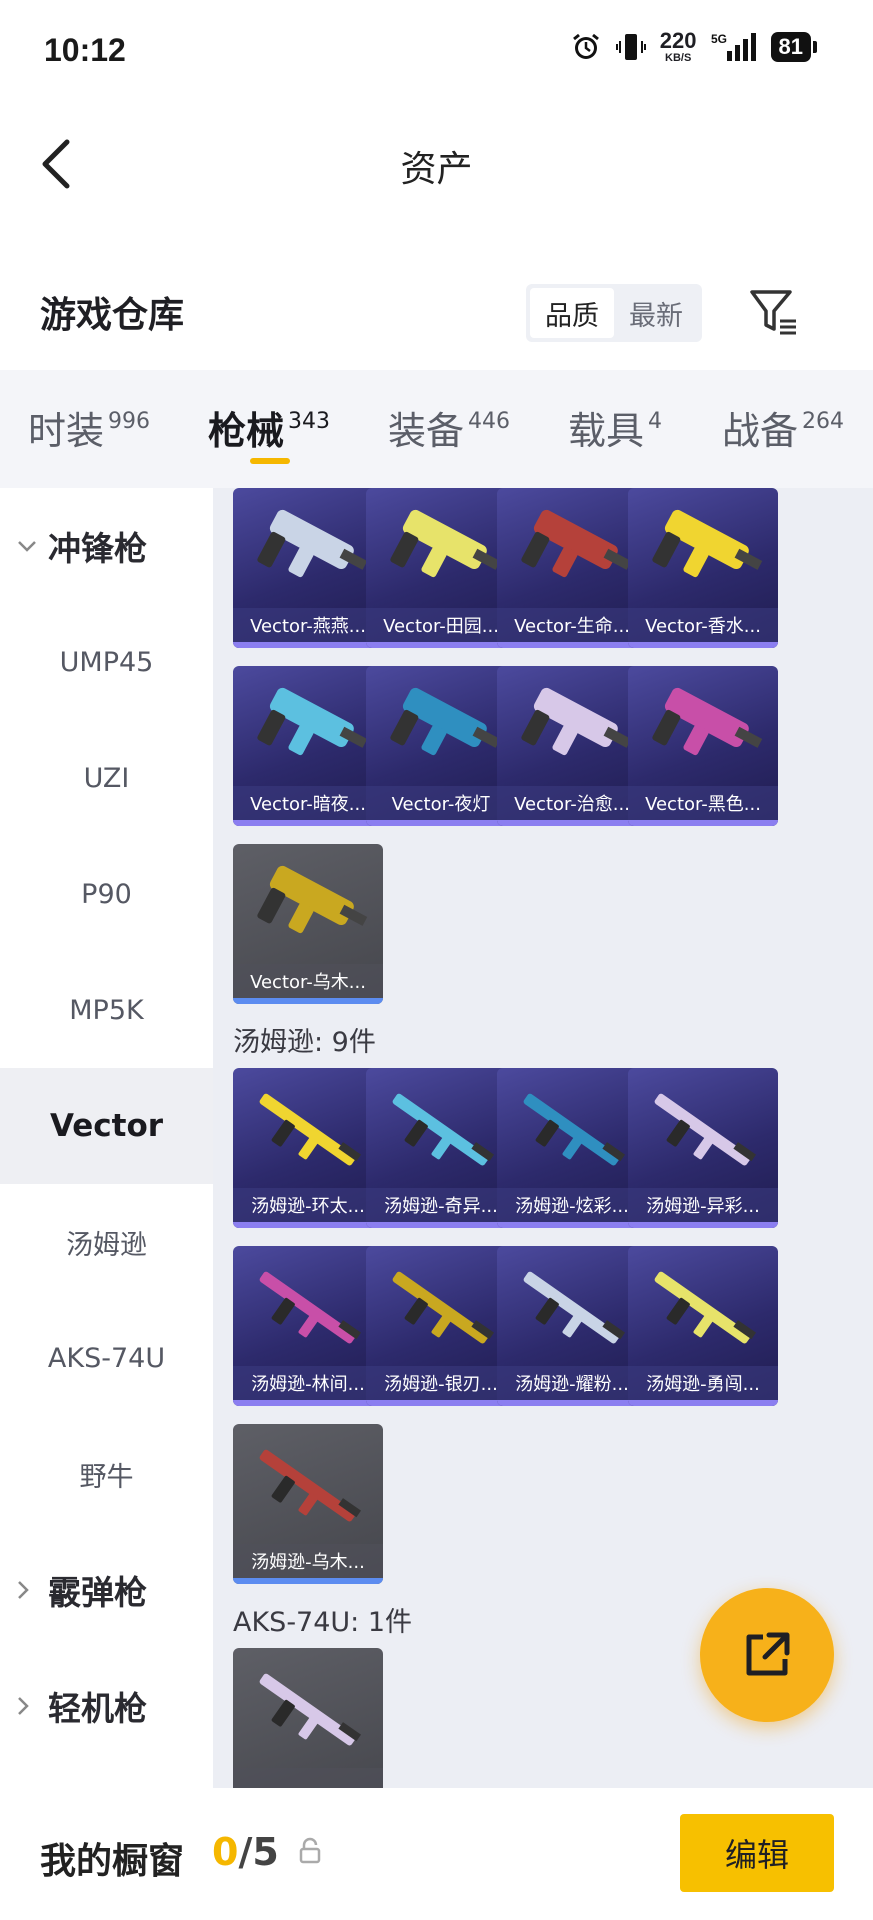 Image resolution: width=873 pixels, height=1920 pixels. What do you see at coordinates (106, 894) in the screenshot?
I see `sidebar-item-p90: P90` at bounding box center [106, 894].